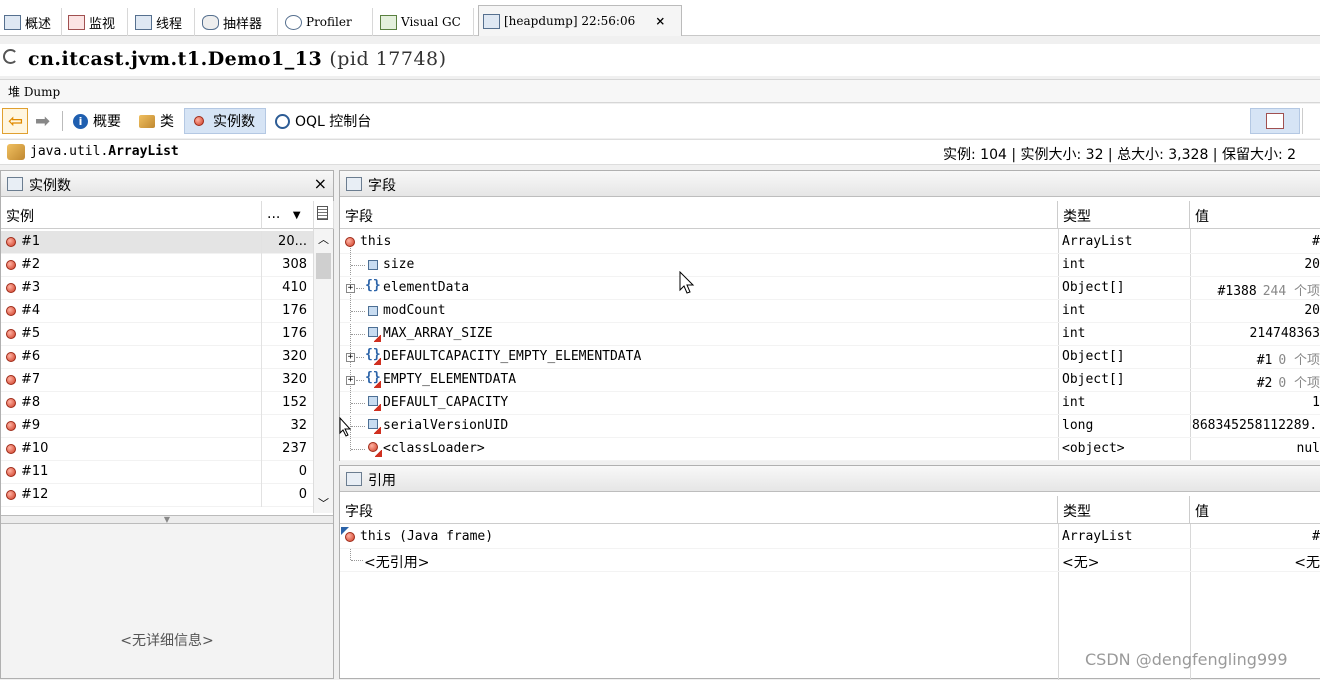 Image resolution: width=1320 pixels, height=680 pixels. What do you see at coordinates (323, 371) in the screenshot?
I see `instance-list-scrollbar: ︿ ﹀` at bounding box center [323, 371].